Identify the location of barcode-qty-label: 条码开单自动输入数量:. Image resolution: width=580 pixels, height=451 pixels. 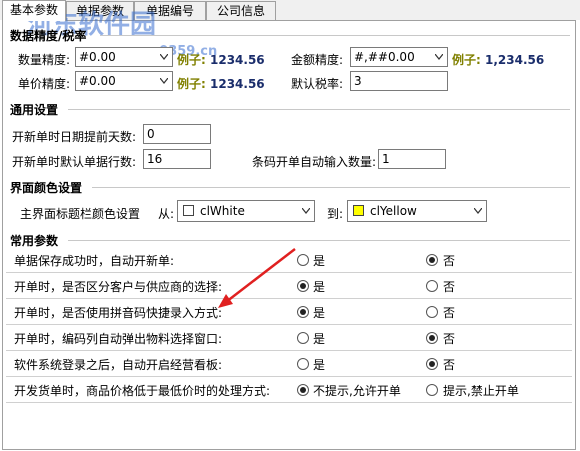
(314, 162).